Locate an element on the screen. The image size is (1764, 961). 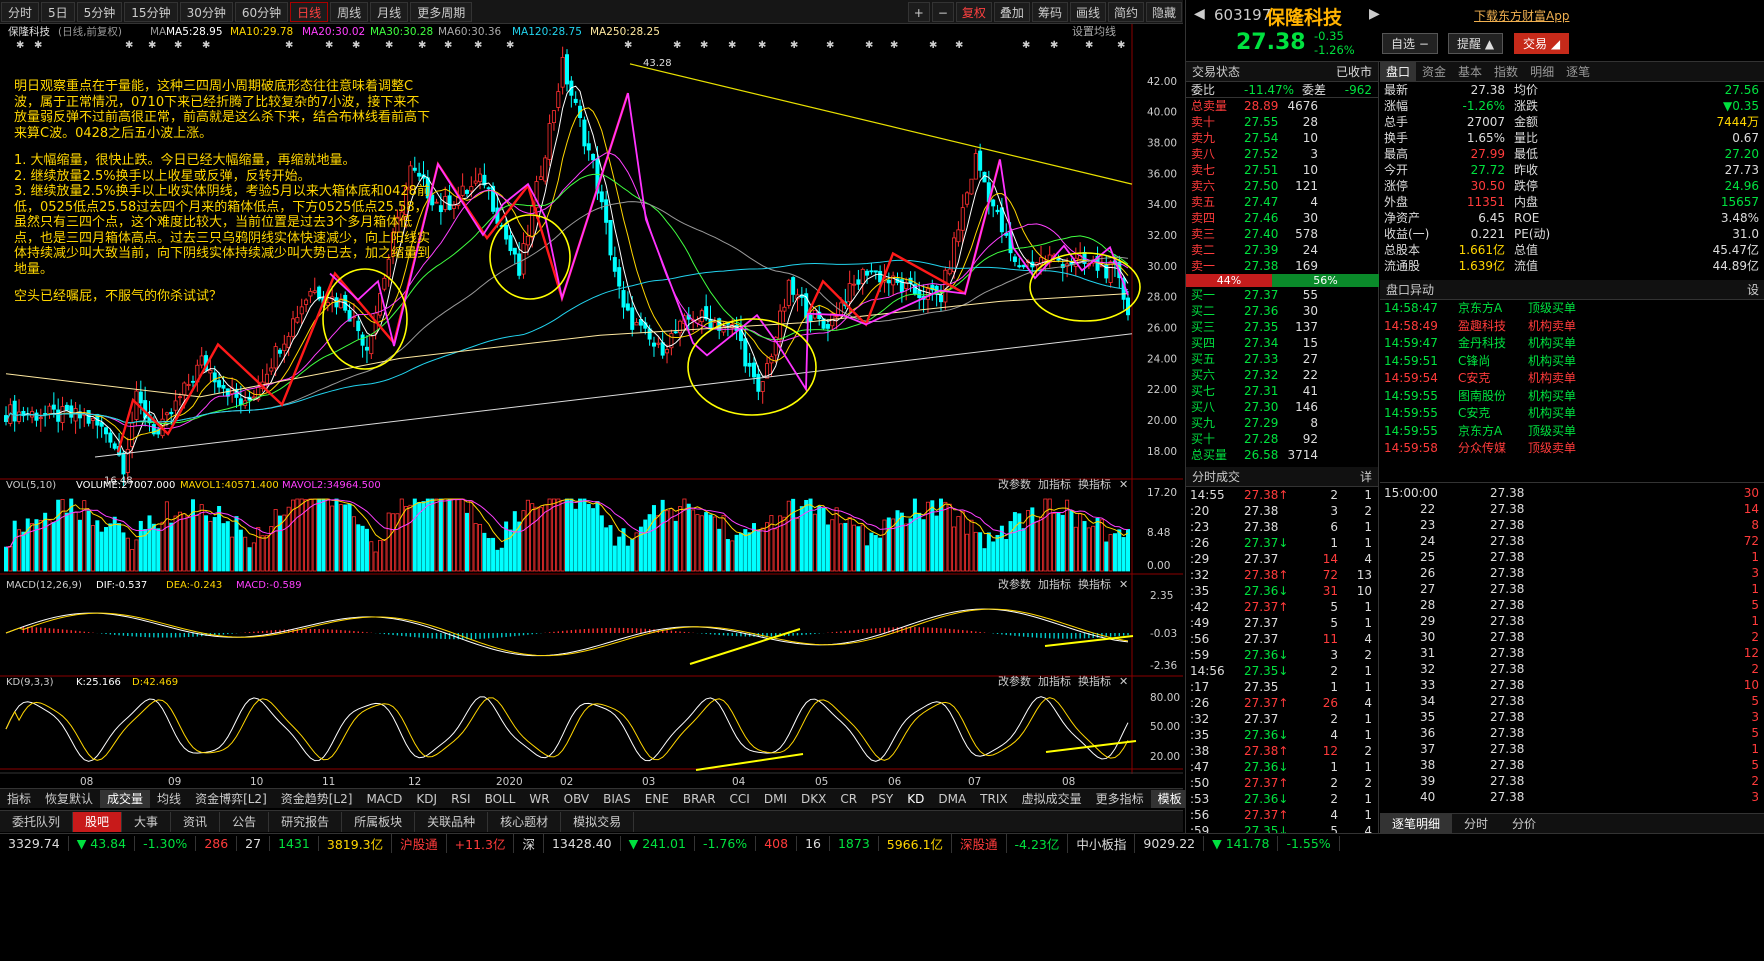
tick-row-cell-3: 1 is located at coordinates (1368, 767).